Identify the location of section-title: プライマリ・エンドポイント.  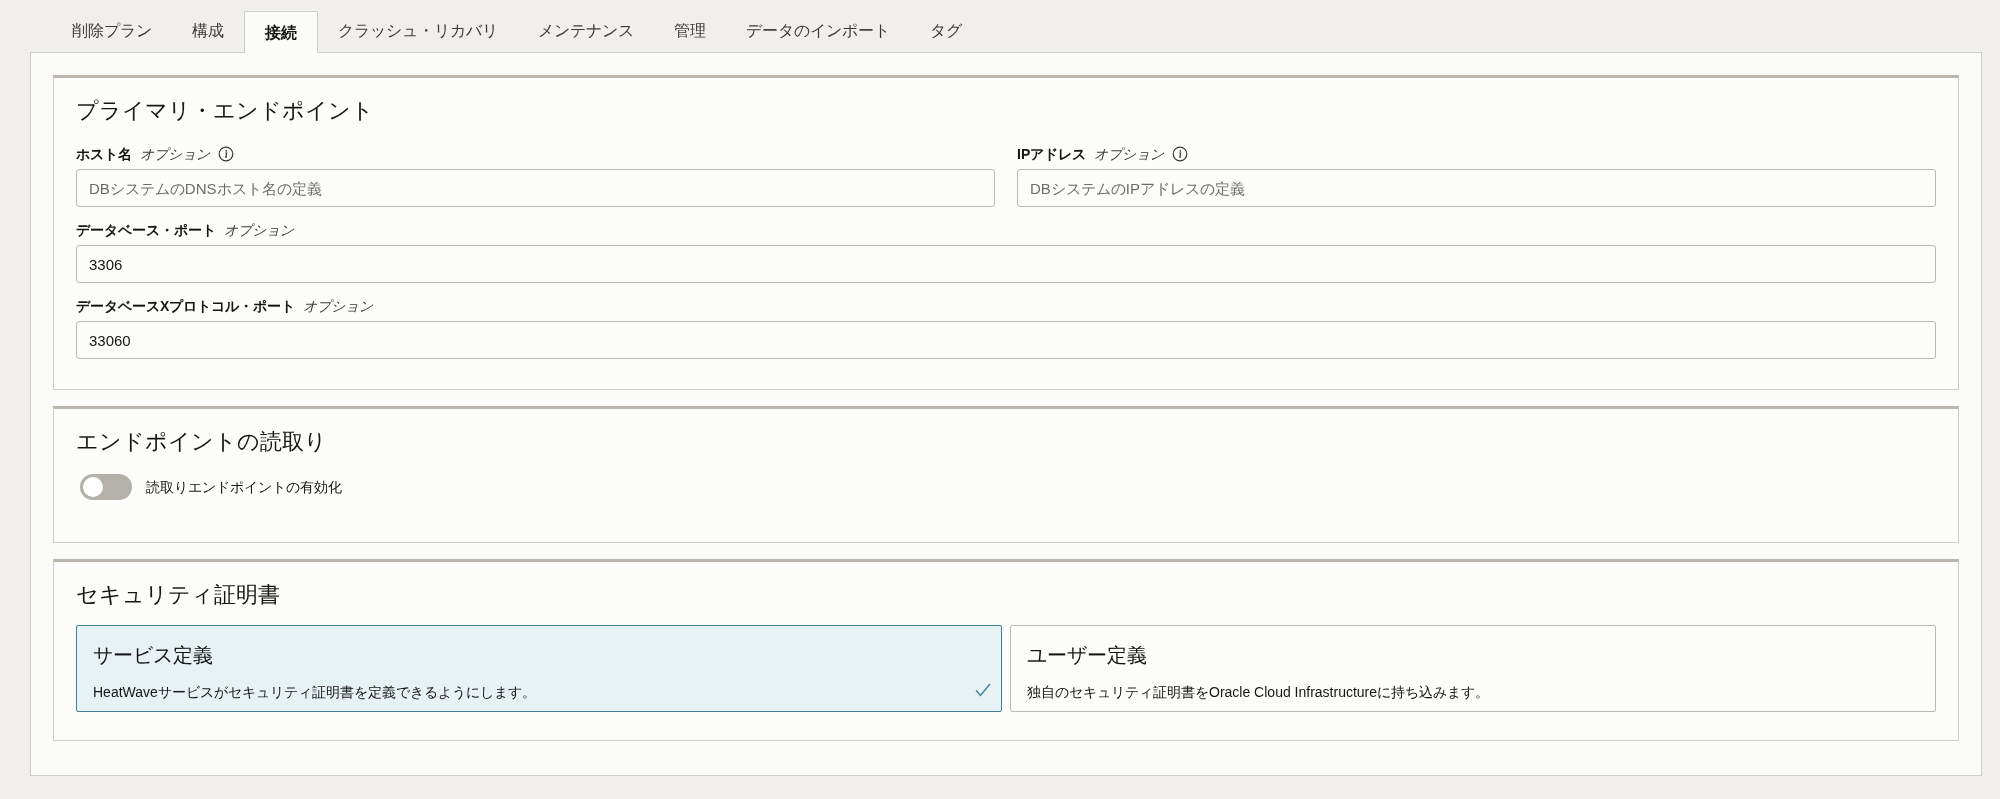
(225, 111).